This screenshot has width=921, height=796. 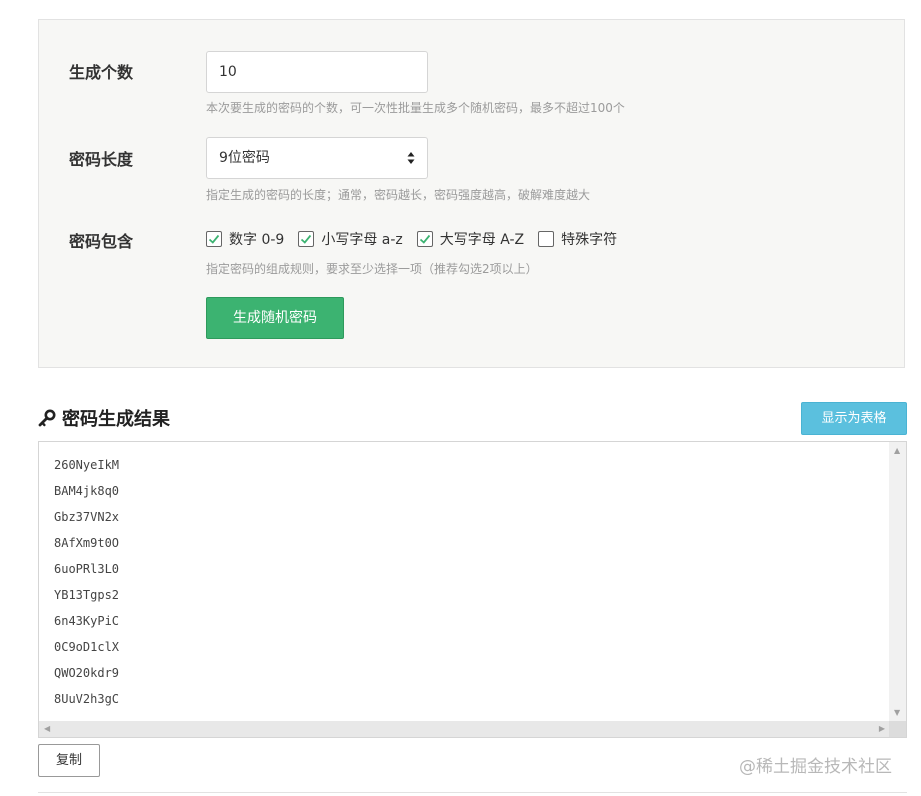 I want to click on watermark: @稀土掘金技术社区, so click(x=815, y=767).